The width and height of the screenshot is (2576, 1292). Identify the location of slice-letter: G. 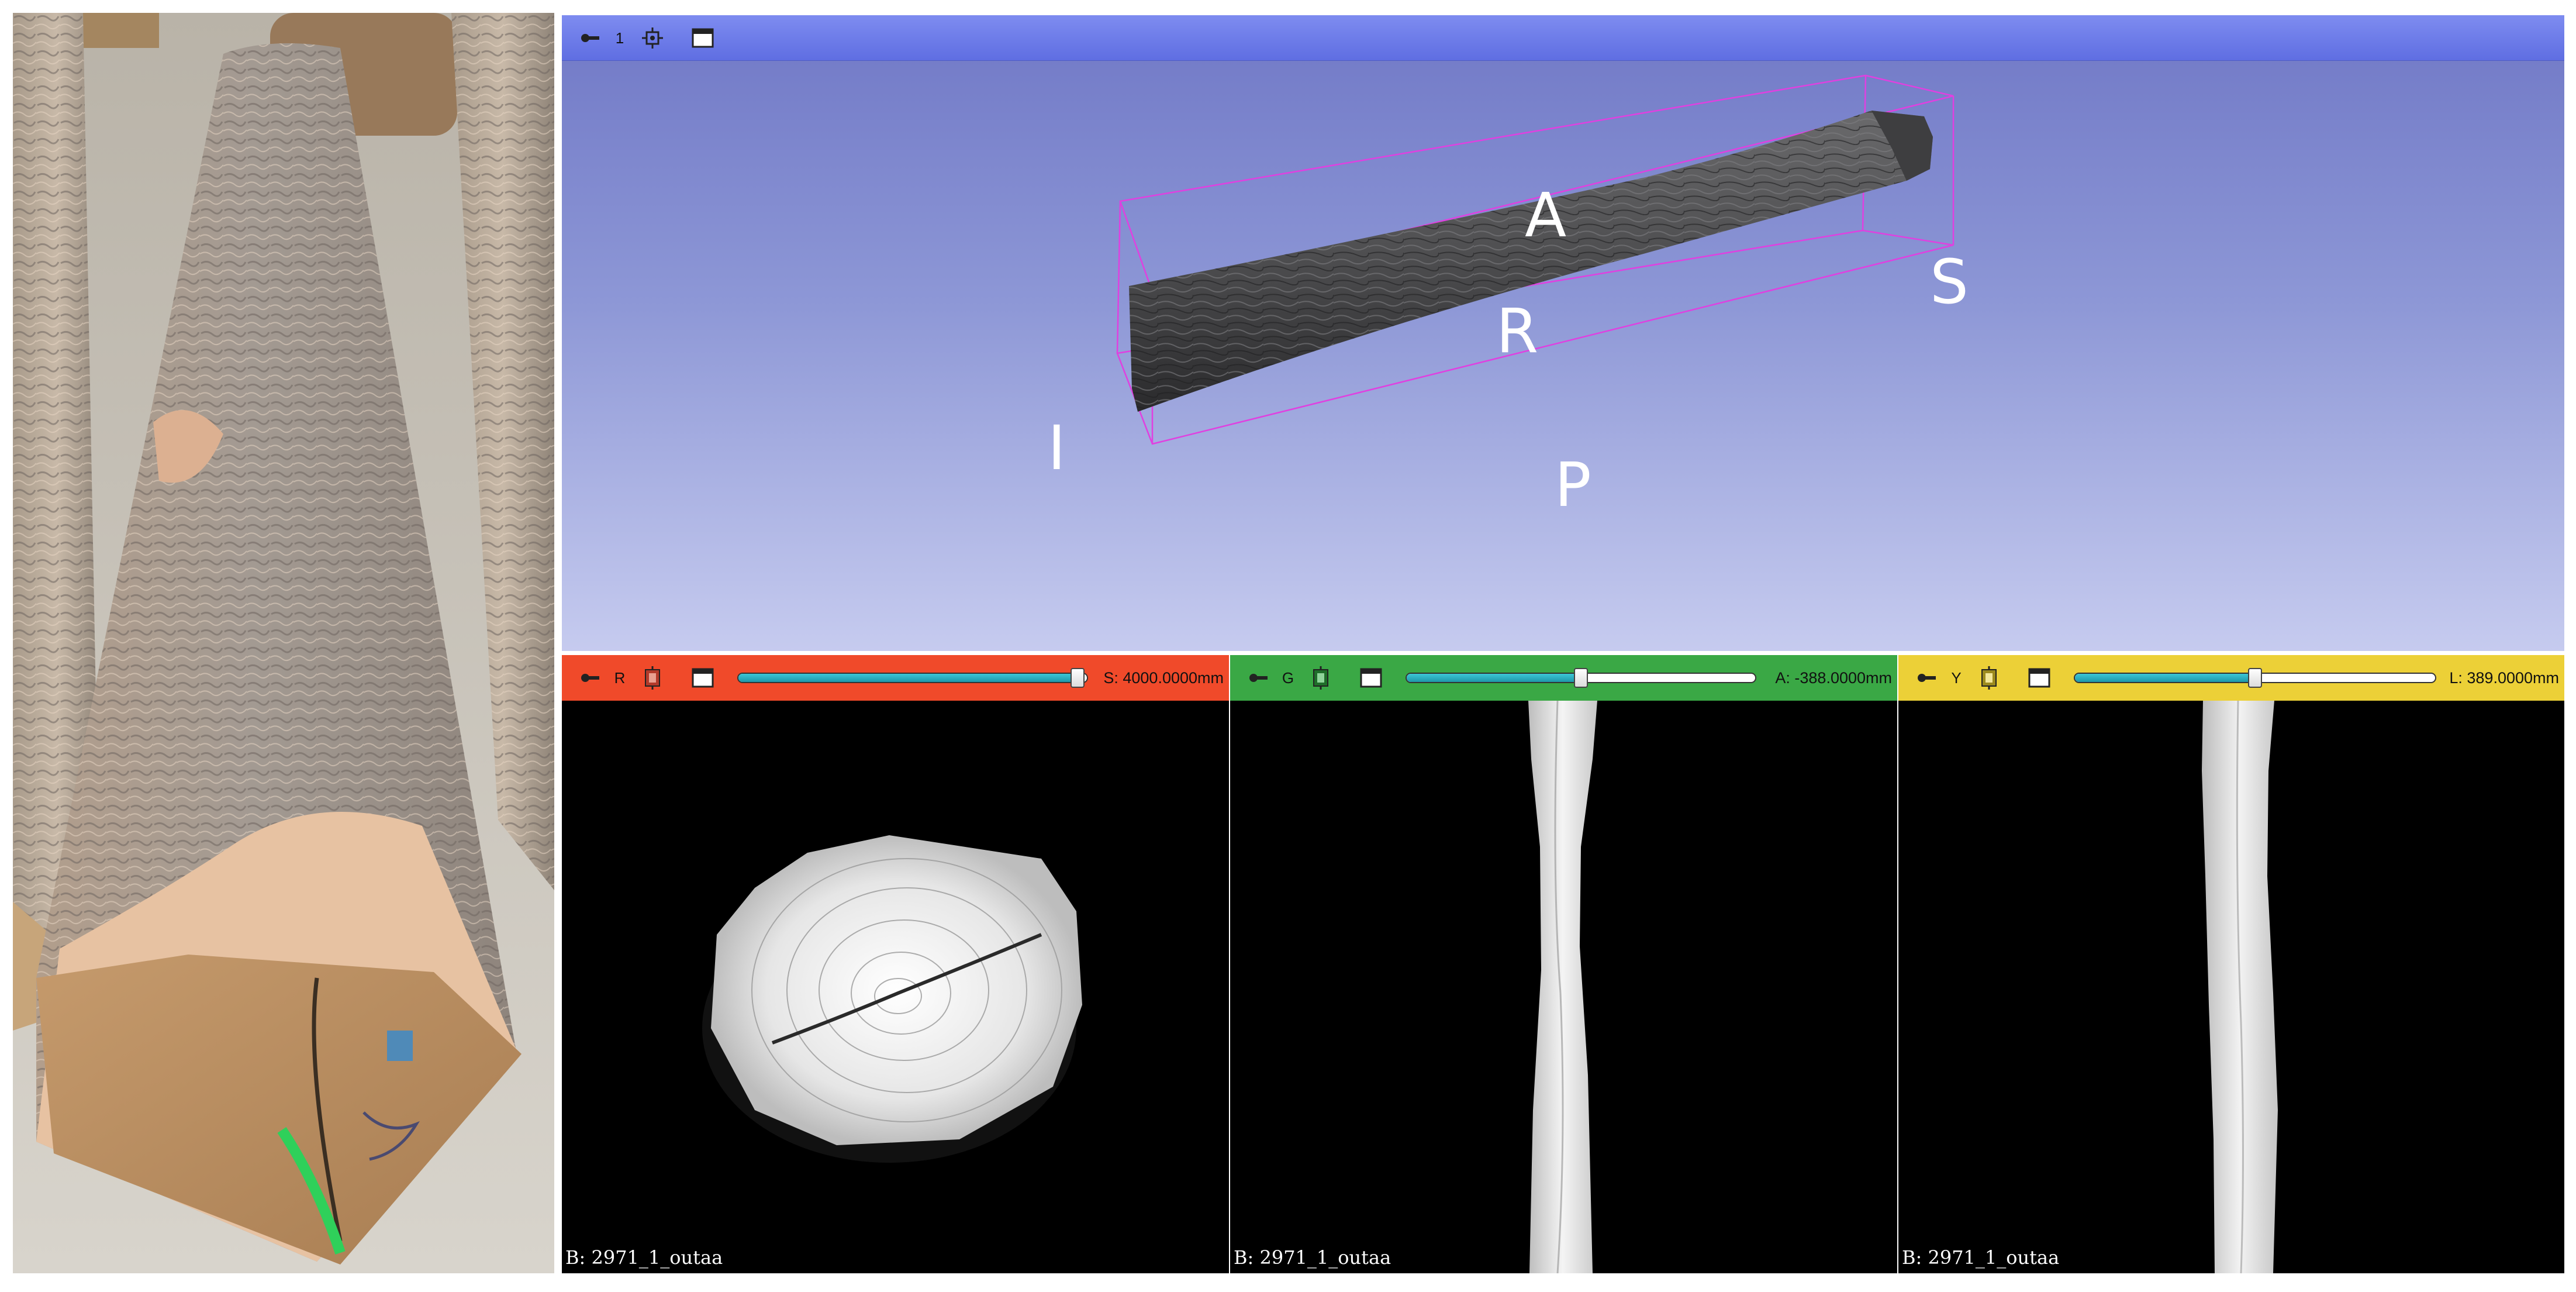
(1288, 678).